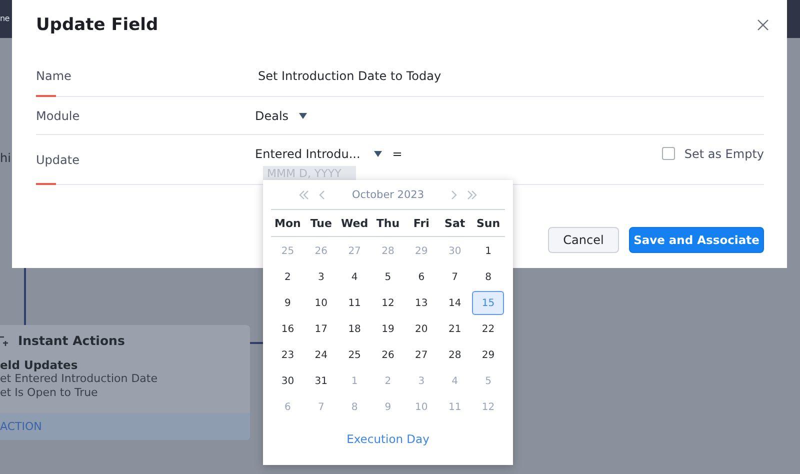  Describe the element at coordinates (488, 355) in the screenshot. I see `day-cell: 29` at that location.